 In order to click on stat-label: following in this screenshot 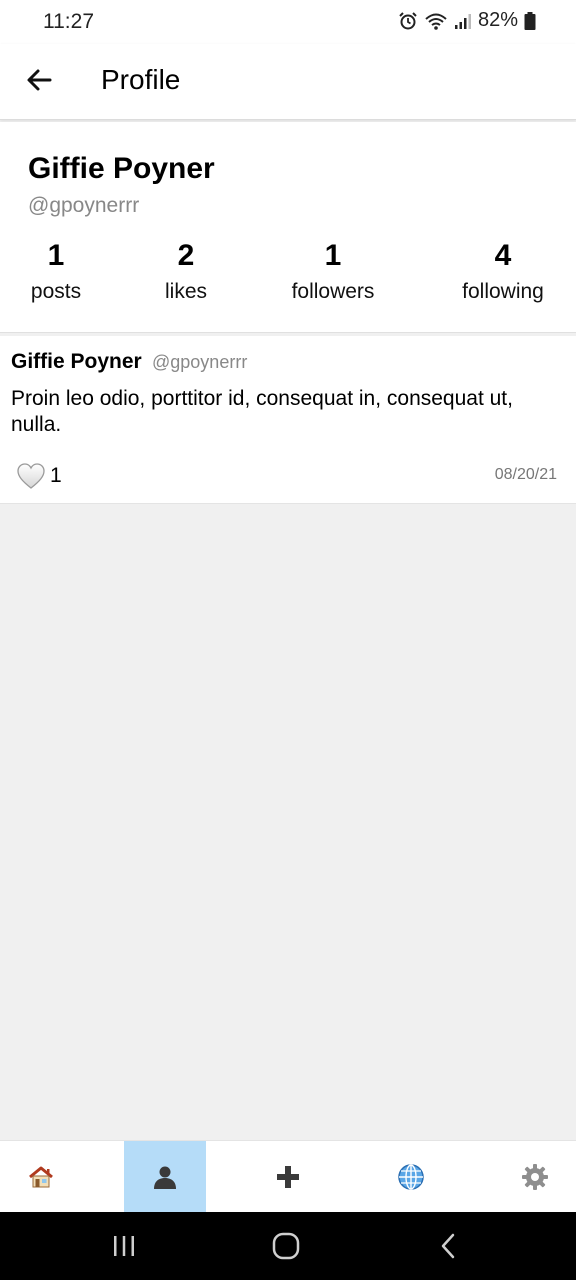, I will do `click(503, 291)`.